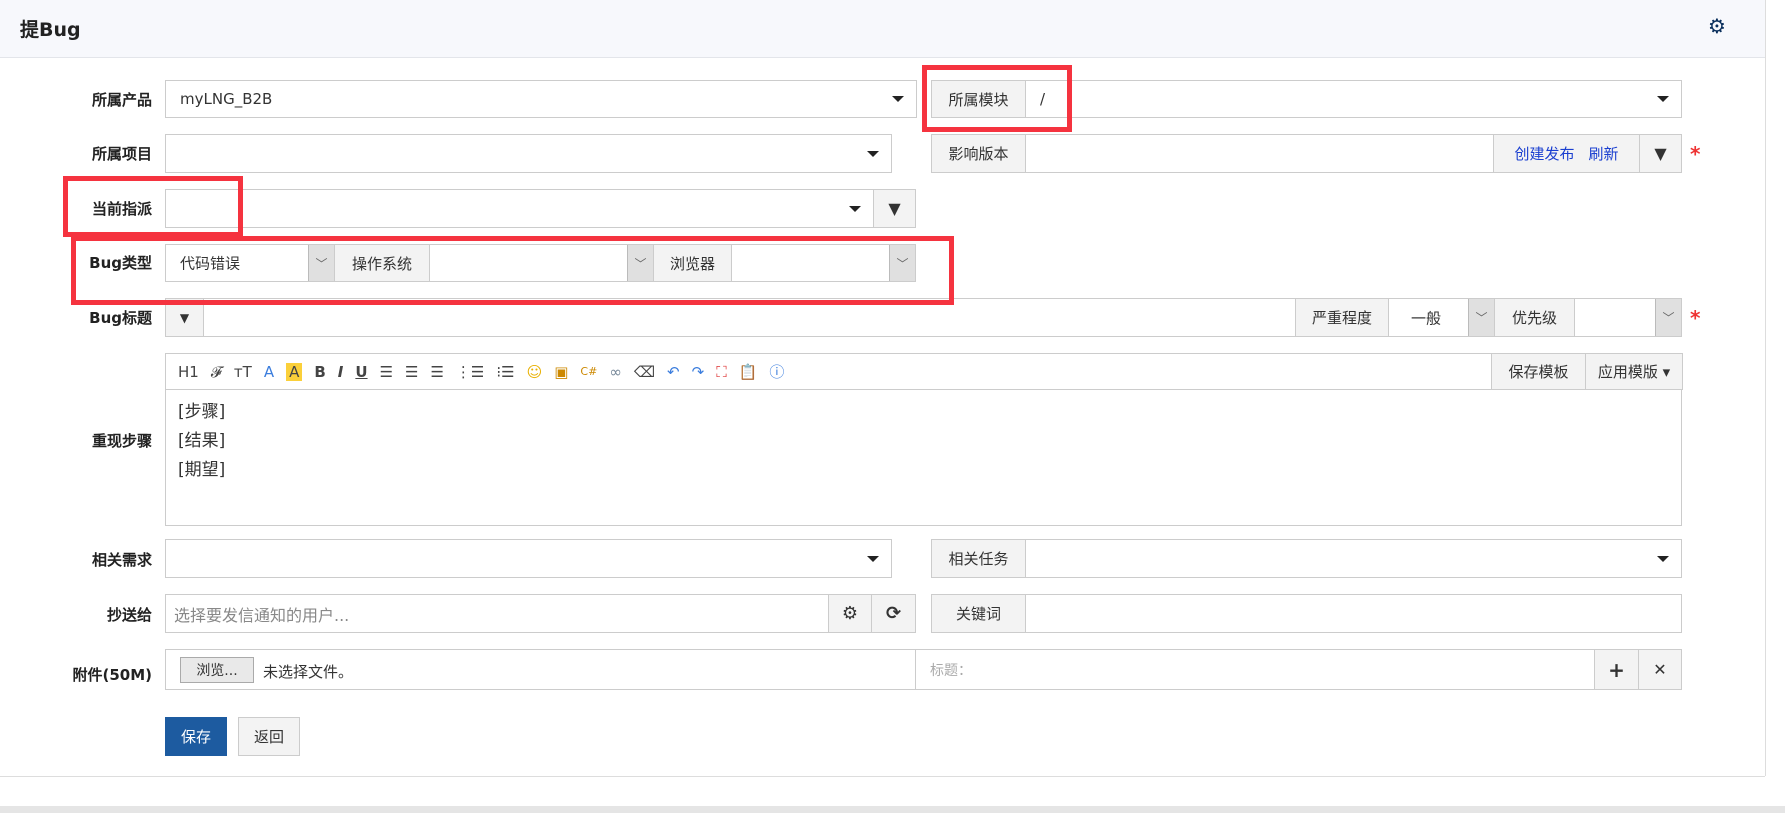 The image size is (1785, 813). Describe the element at coordinates (1259, 153) in the screenshot. I see `build-select` at that location.